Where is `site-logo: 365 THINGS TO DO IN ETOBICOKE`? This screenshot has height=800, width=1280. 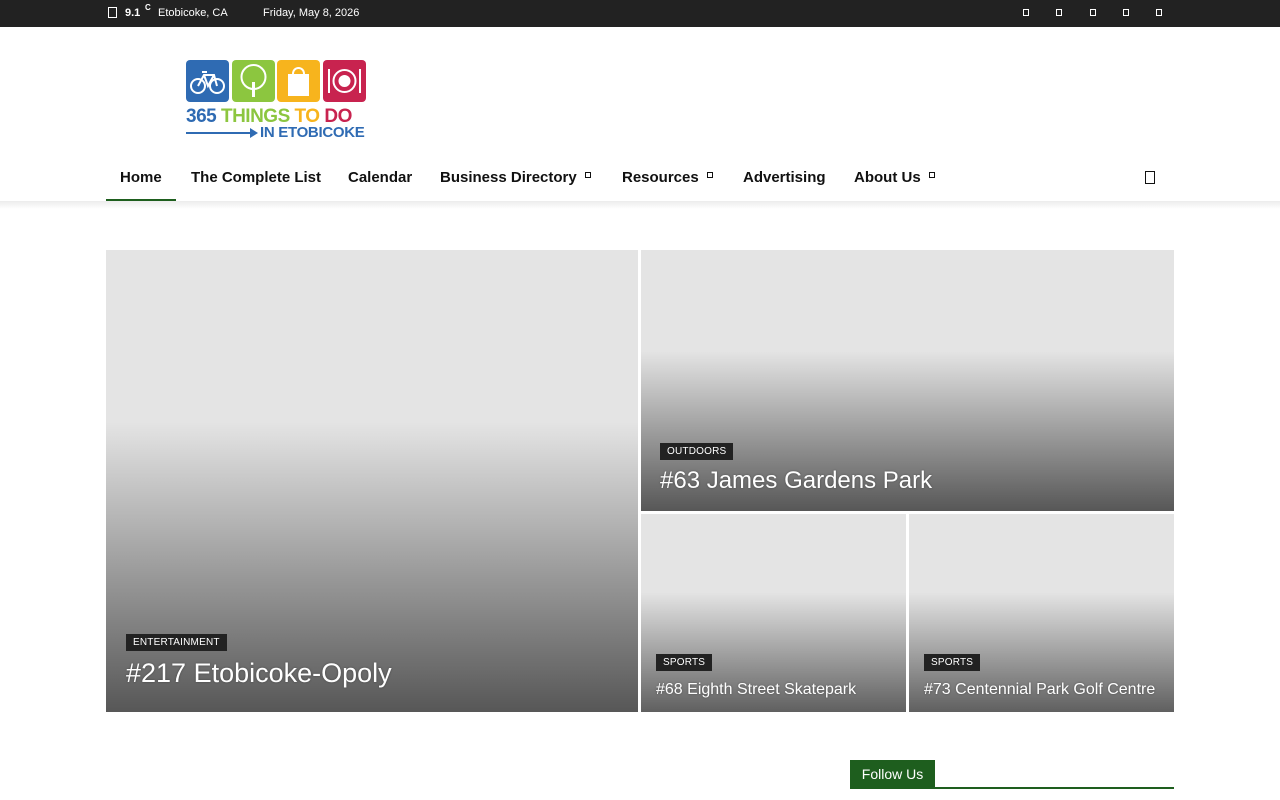
site-logo: 365 THINGS TO DO IN ETOBICOKE is located at coordinates (276, 101).